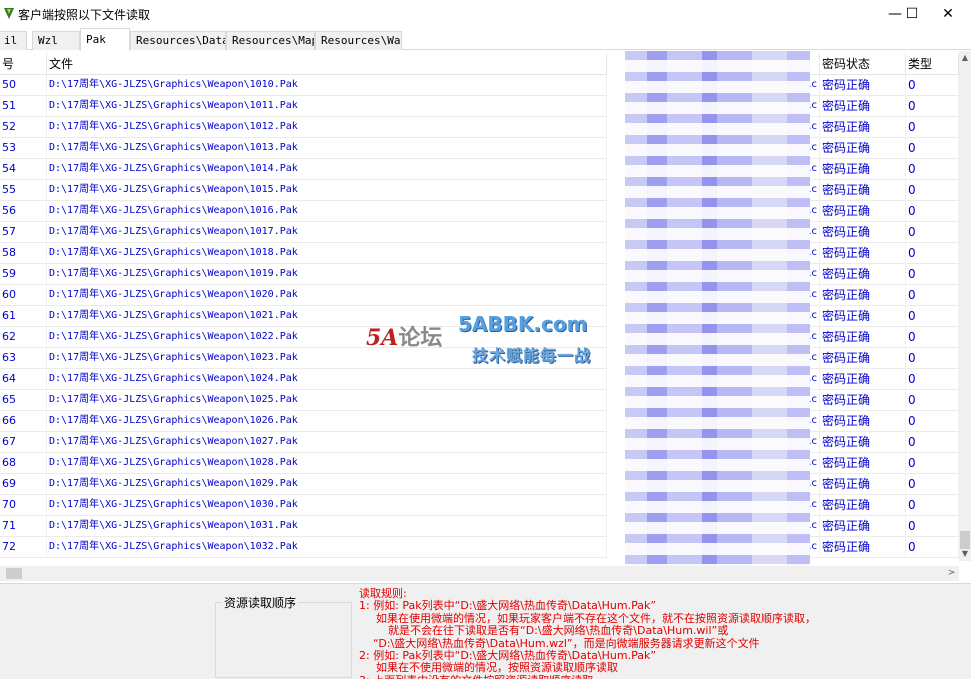 The image size is (971, 679). Describe the element at coordinates (178, 40) in the screenshot. I see `tab-resources-data: Resources\Data` at that location.